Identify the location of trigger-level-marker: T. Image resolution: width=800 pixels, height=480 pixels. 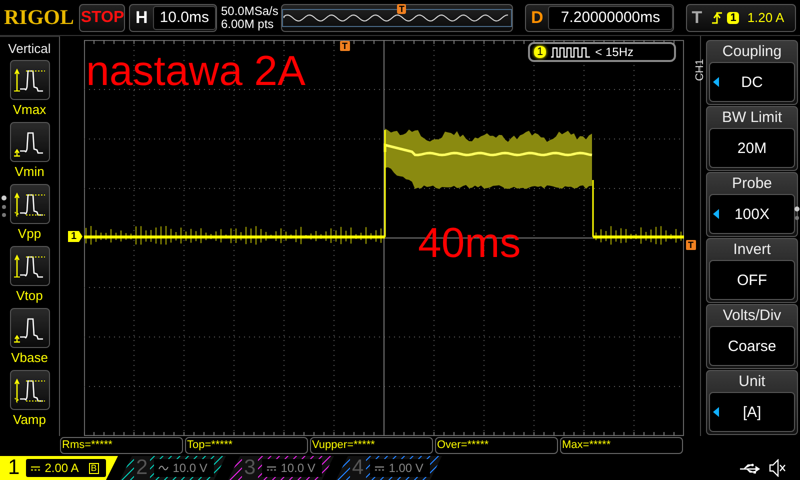
(691, 245).